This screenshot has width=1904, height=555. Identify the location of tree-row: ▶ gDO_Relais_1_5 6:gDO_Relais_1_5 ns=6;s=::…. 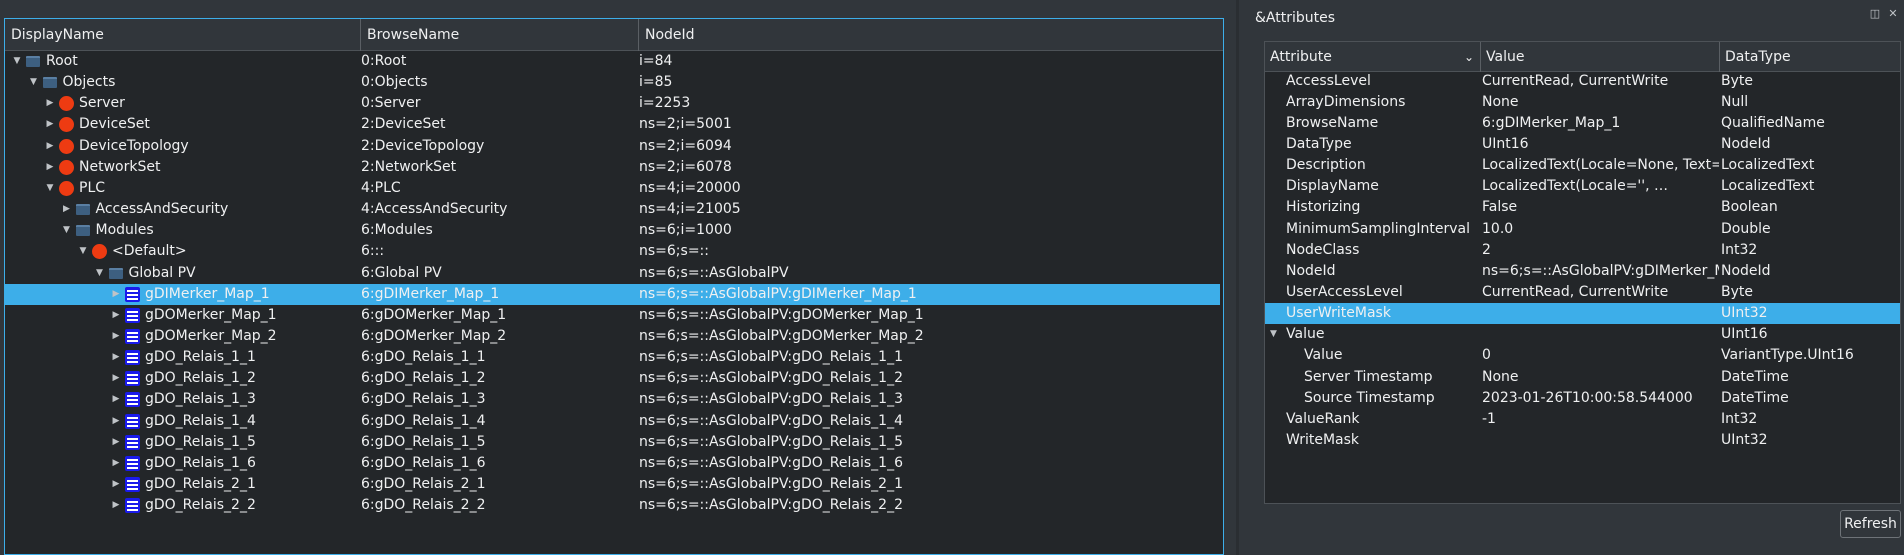
(612, 442).